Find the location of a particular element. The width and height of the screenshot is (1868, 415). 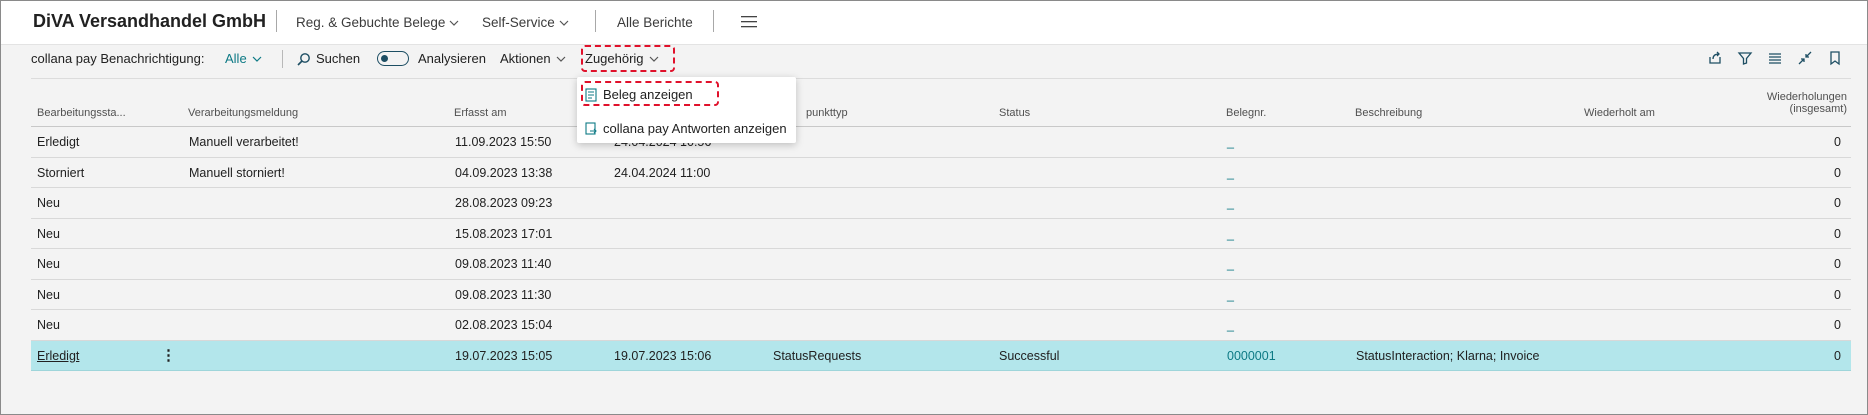

row-more-options-icon: ⋮ is located at coordinates (168, 355).